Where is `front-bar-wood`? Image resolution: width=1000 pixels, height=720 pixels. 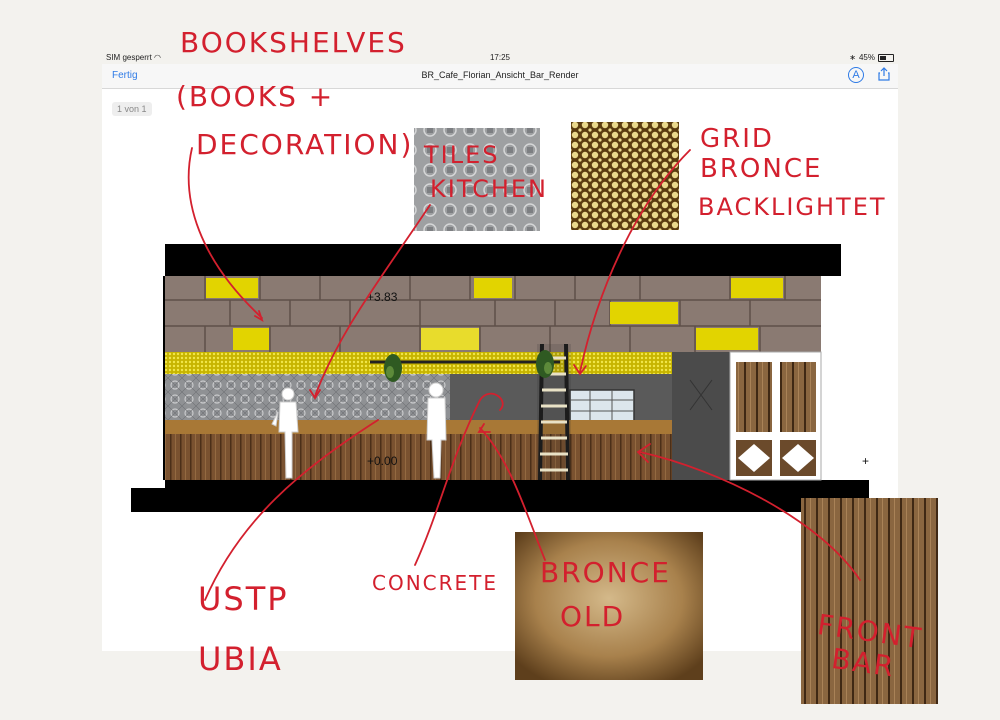 front-bar-wood is located at coordinates (418, 457).